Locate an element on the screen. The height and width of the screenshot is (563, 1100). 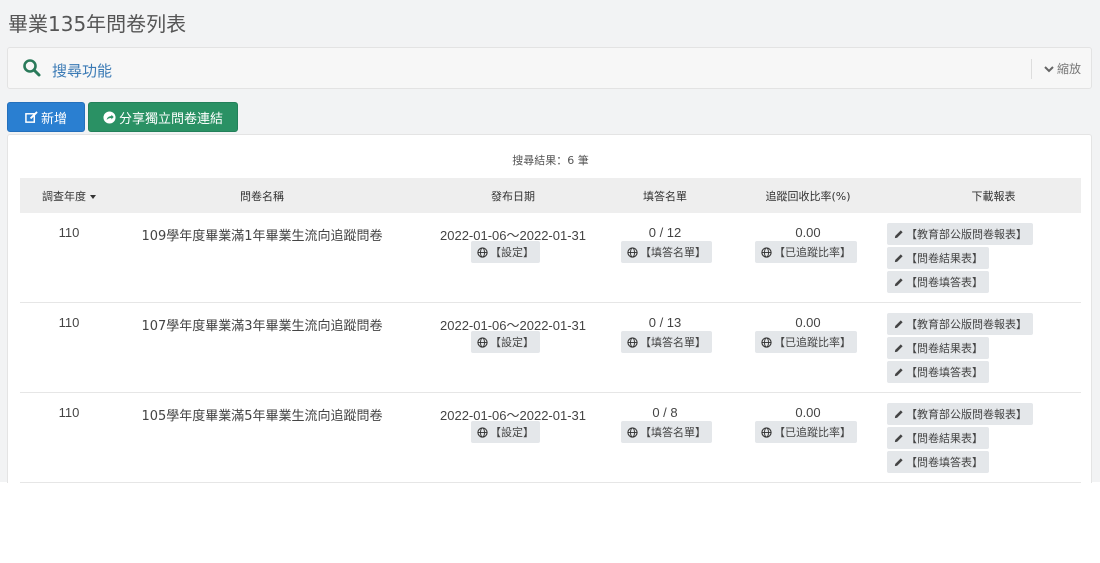
chevron-down-icon is located at coordinates (1049, 68).